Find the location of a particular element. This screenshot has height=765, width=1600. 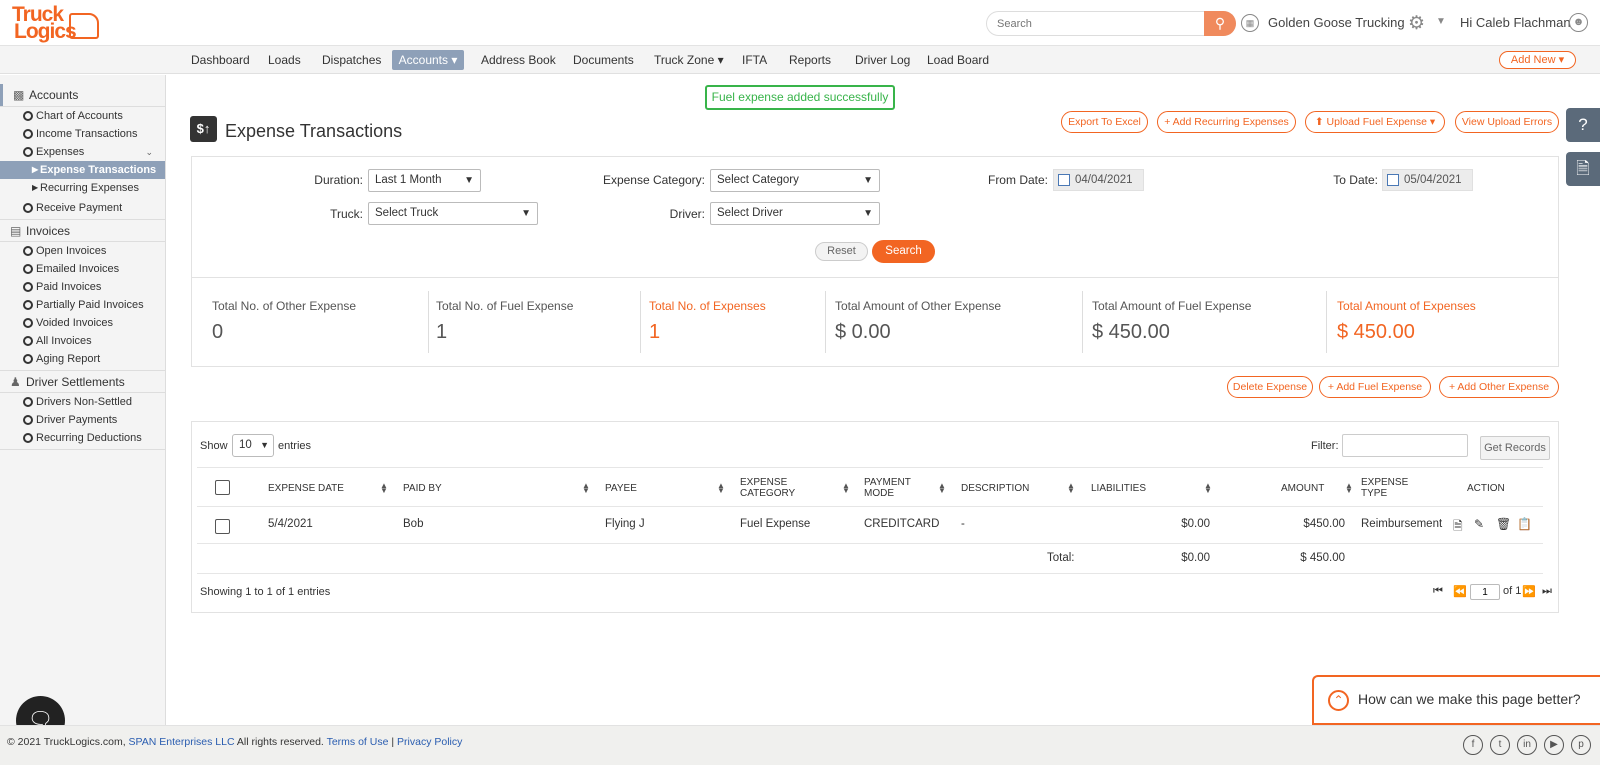

col-description: DESCRIPTION is located at coordinates (995, 488).